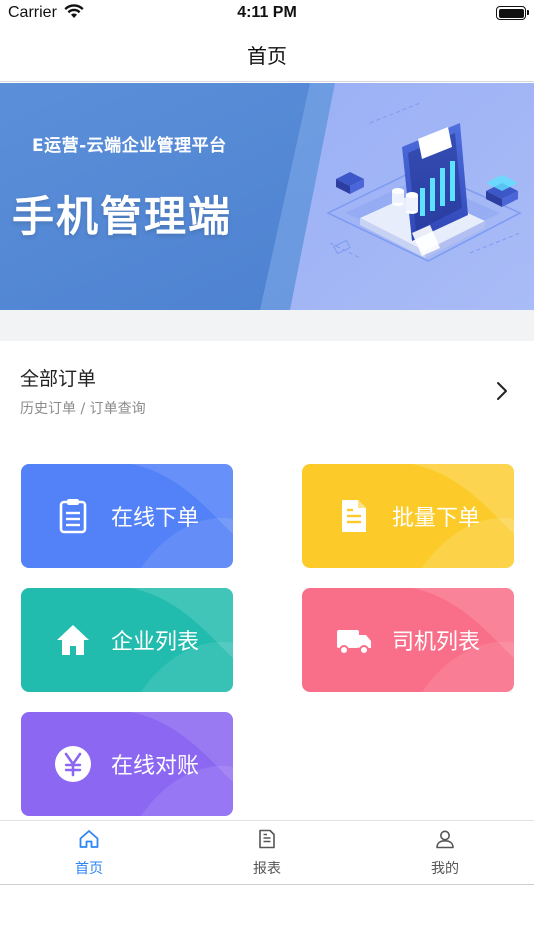 Image resolution: width=534 pixels, height=950 pixels. What do you see at coordinates (73, 764) in the screenshot?
I see `yen-icon` at bounding box center [73, 764].